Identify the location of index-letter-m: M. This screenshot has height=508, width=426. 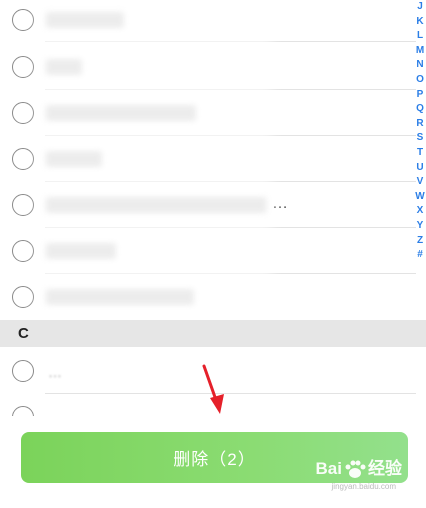
(420, 51).